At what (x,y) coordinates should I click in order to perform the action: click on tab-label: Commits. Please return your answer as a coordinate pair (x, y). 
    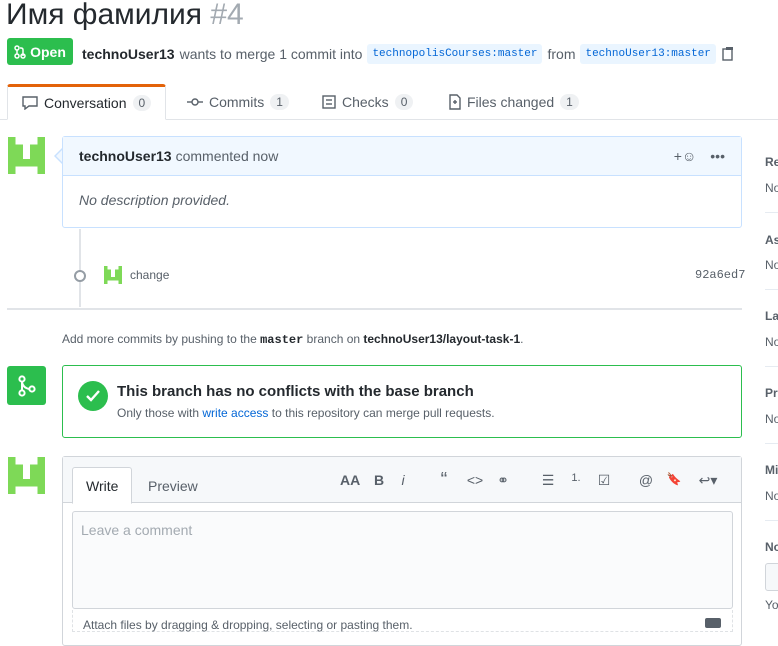
    Looking at the image, I should click on (237, 102).